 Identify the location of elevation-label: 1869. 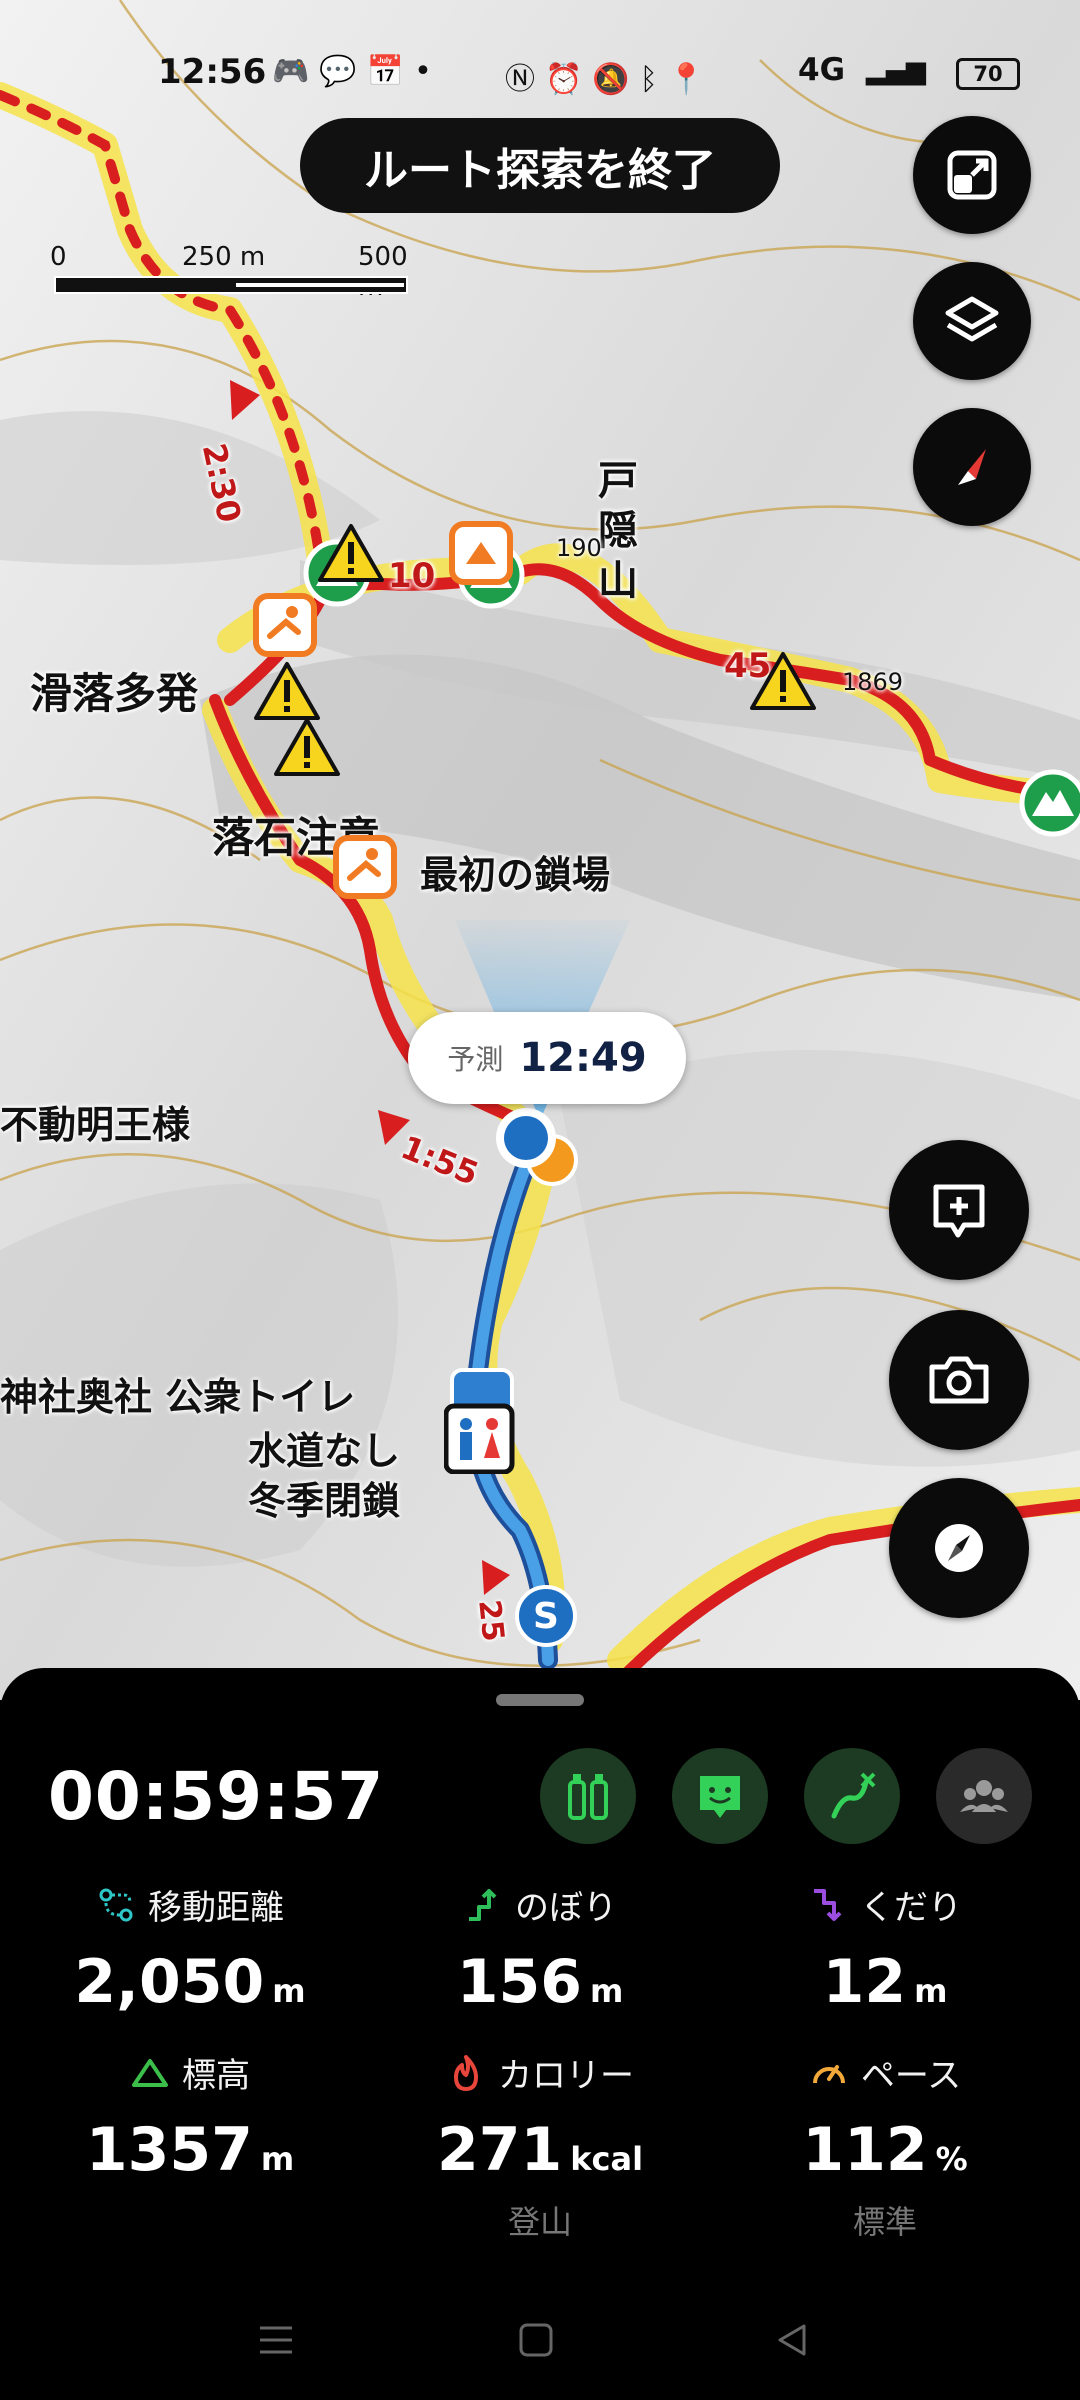
(873, 682).